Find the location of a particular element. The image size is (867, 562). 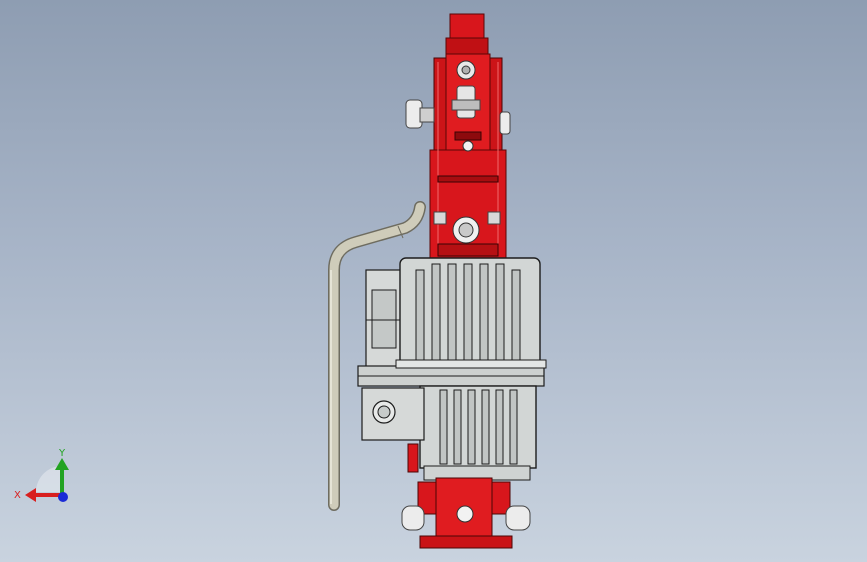

cooling-fins is located at coordinates (468, 315).